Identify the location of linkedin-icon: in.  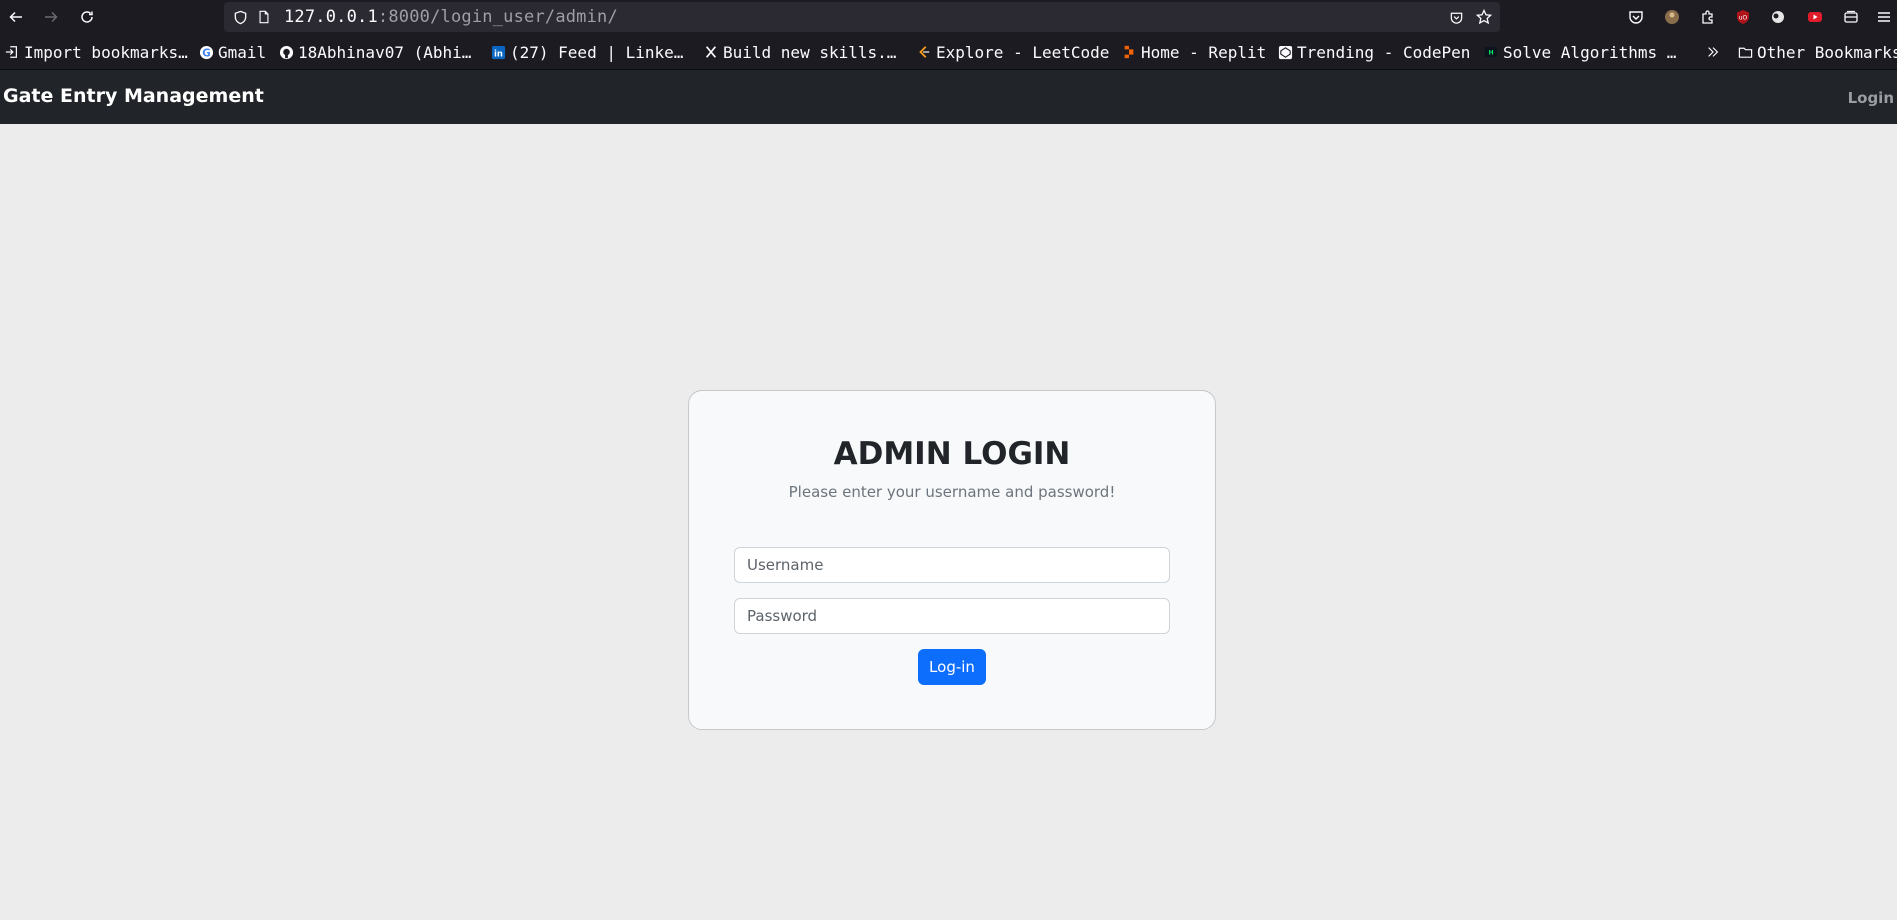
(498, 52).